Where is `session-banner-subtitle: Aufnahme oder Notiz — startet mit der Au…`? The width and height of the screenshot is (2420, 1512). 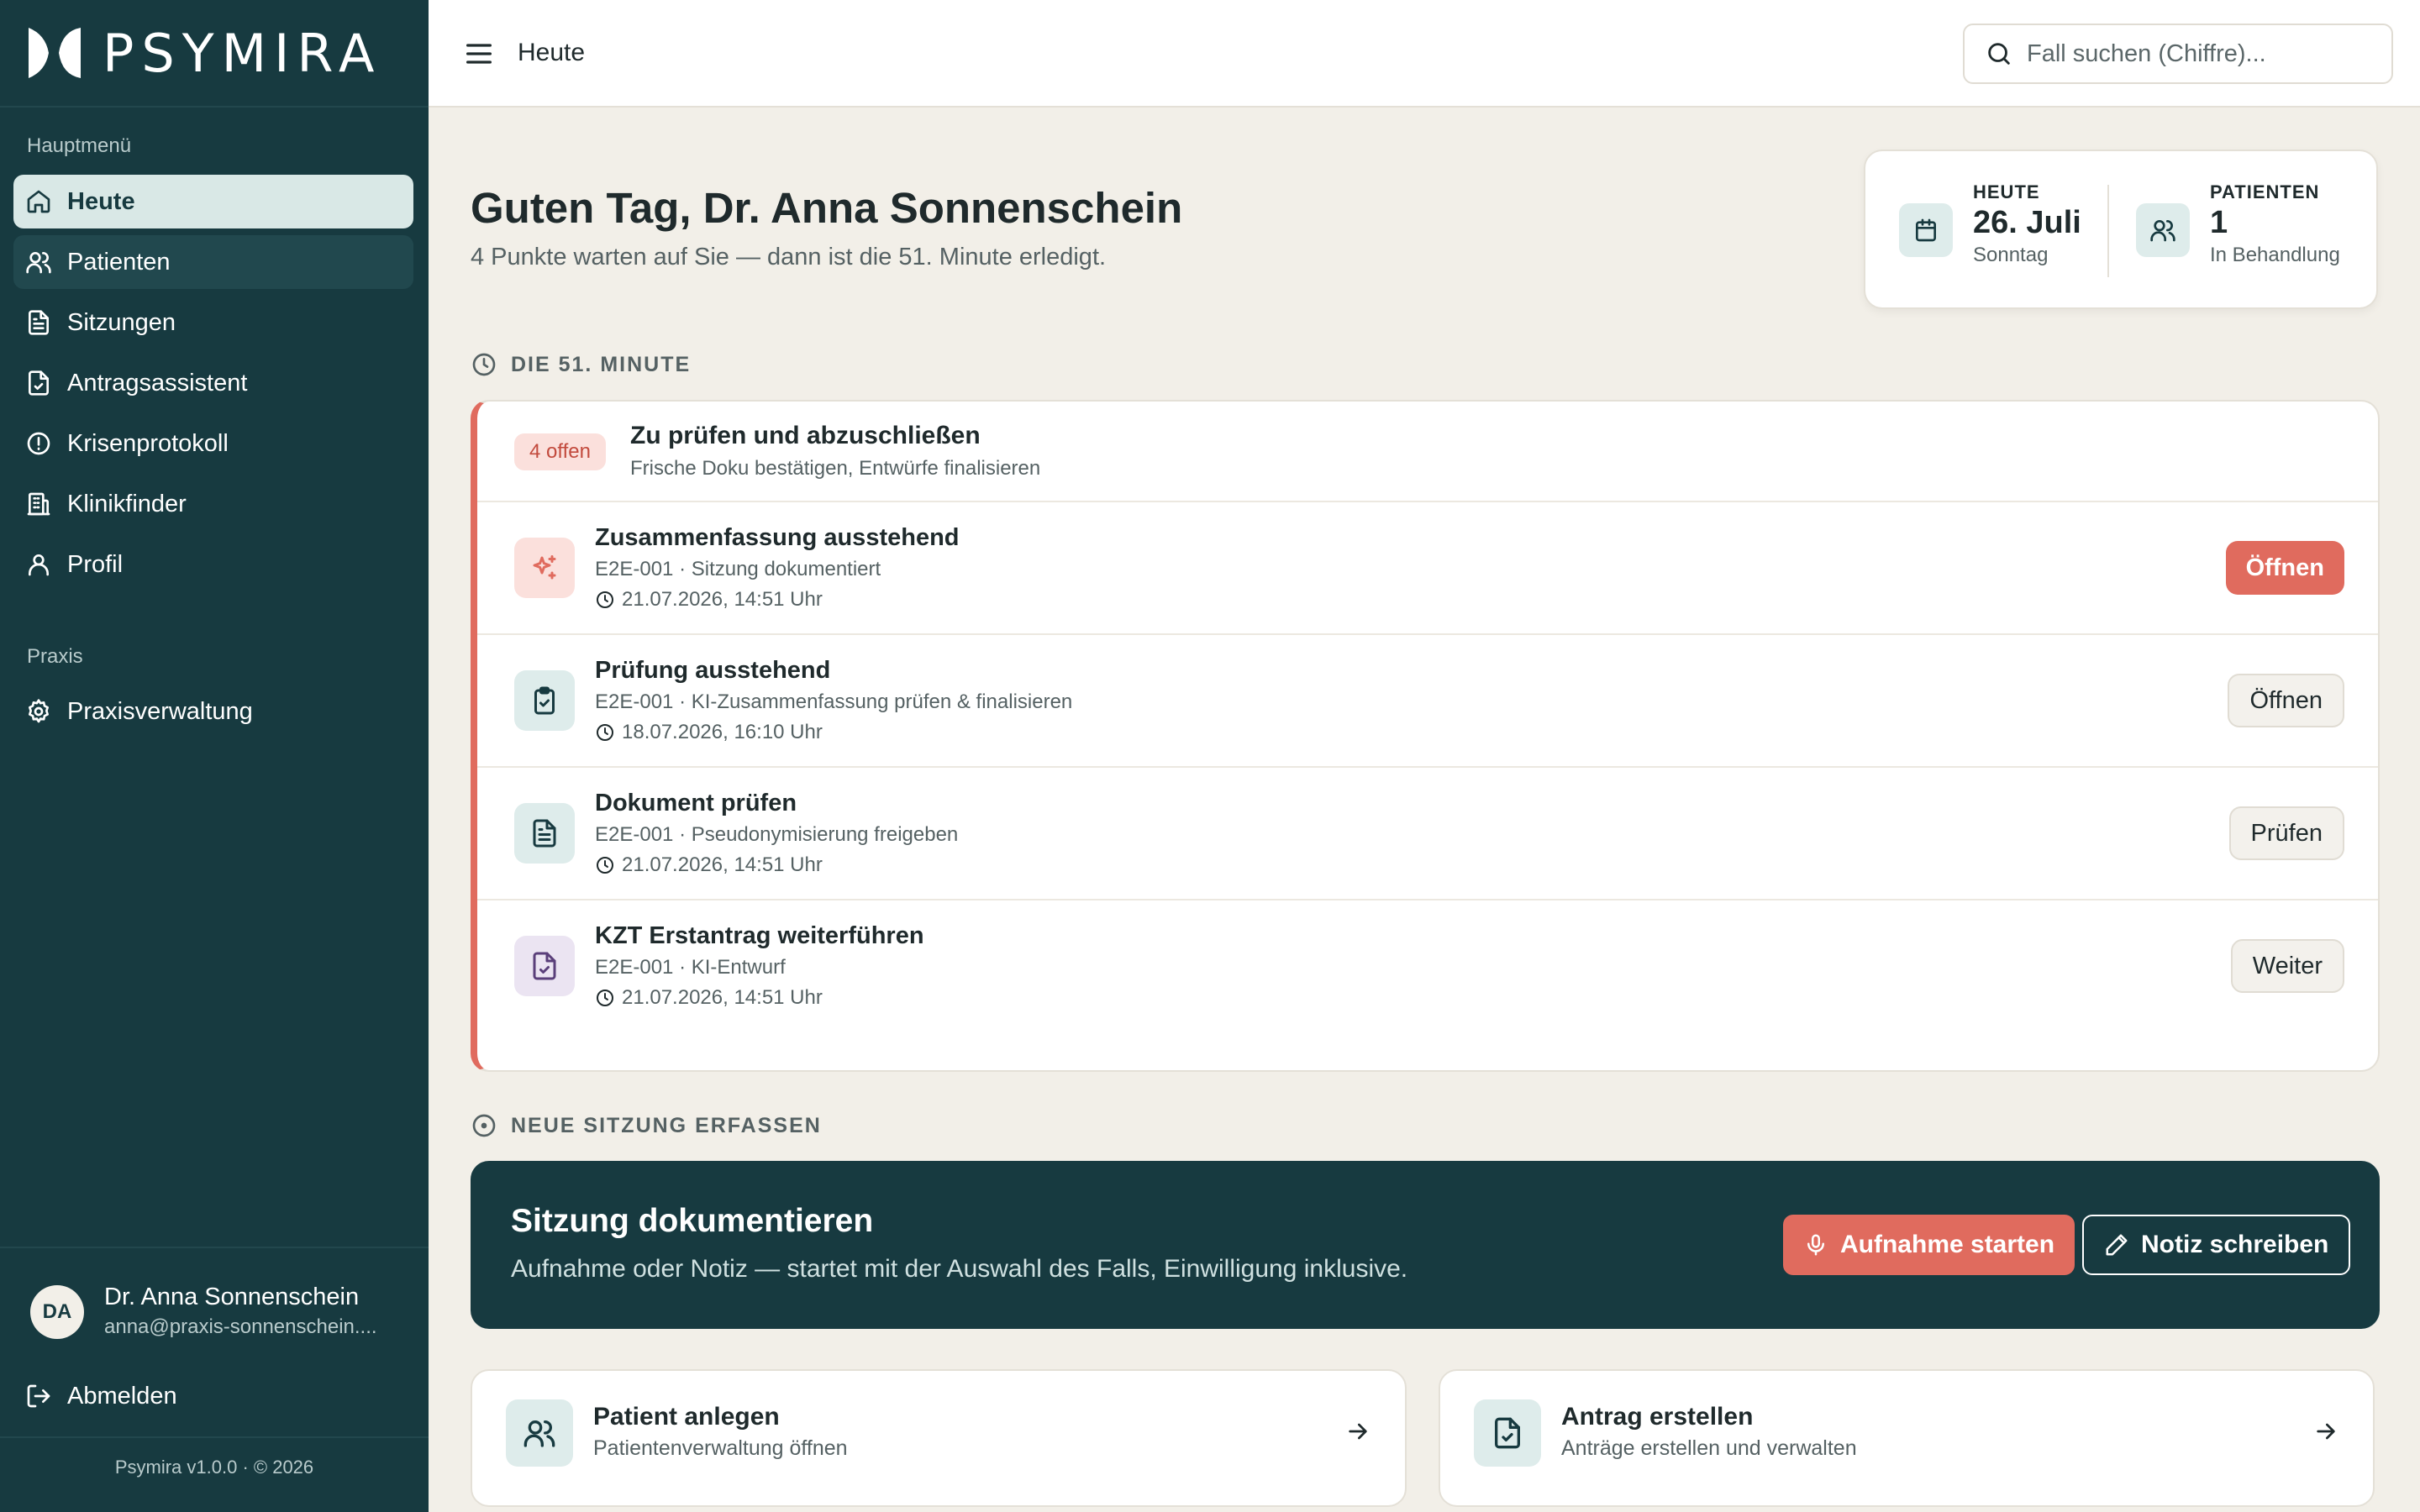
session-banner-subtitle: Aufnahme oder Notiz — startet mit der Au… is located at coordinates (960, 1269).